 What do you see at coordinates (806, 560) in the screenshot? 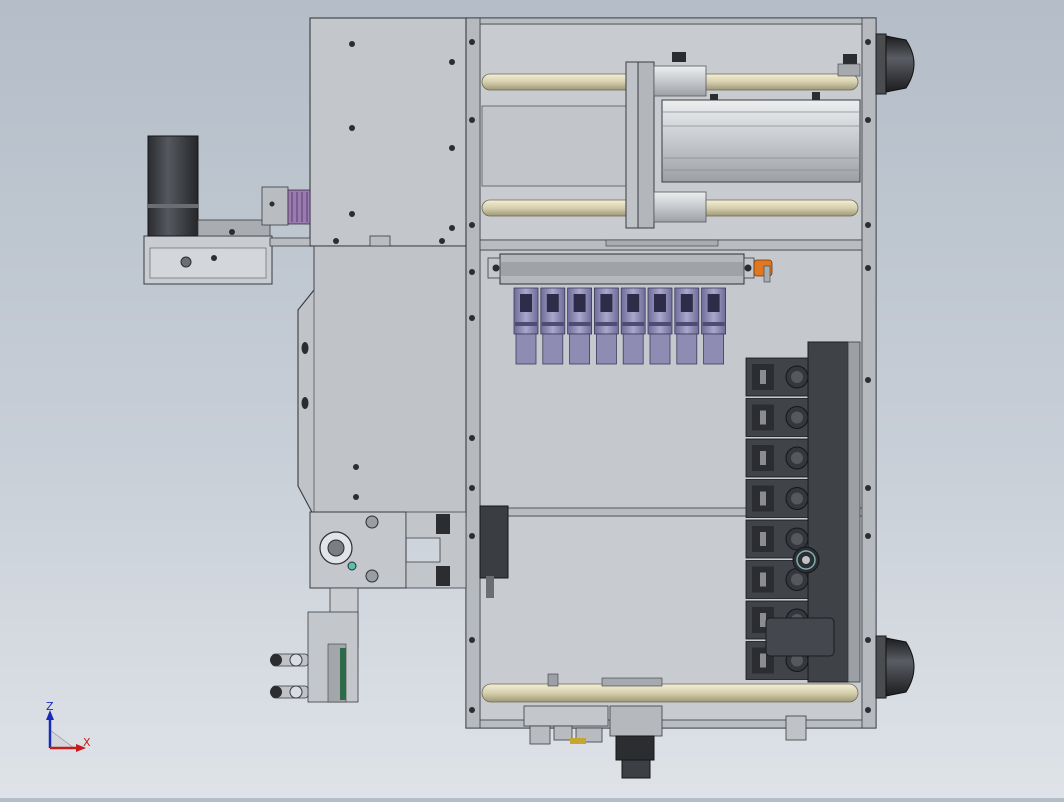
I see `bearing-wheel` at bounding box center [806, 560].